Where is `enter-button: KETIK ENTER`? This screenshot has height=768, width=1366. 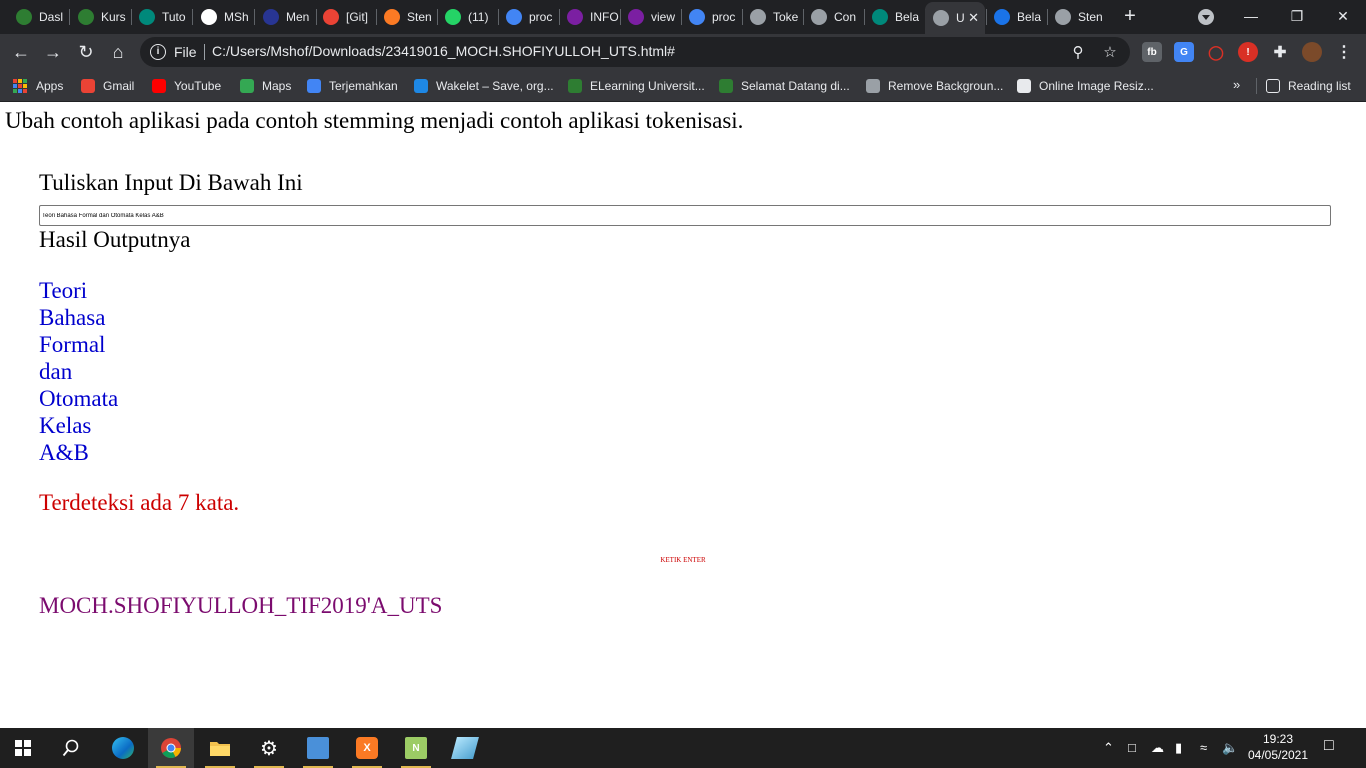
enter-button: KETIK ENTER is located at coordinates (683, 560).